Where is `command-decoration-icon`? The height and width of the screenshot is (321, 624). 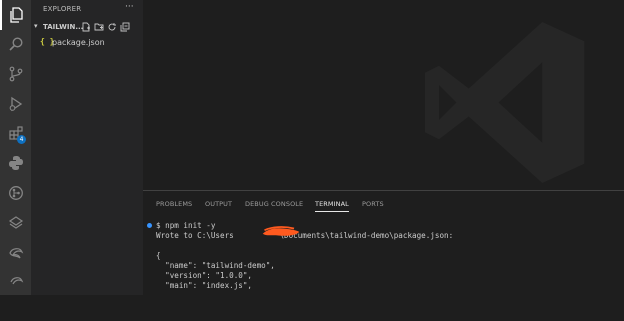
command-decoration-icon is located at coordinates (149, 225).